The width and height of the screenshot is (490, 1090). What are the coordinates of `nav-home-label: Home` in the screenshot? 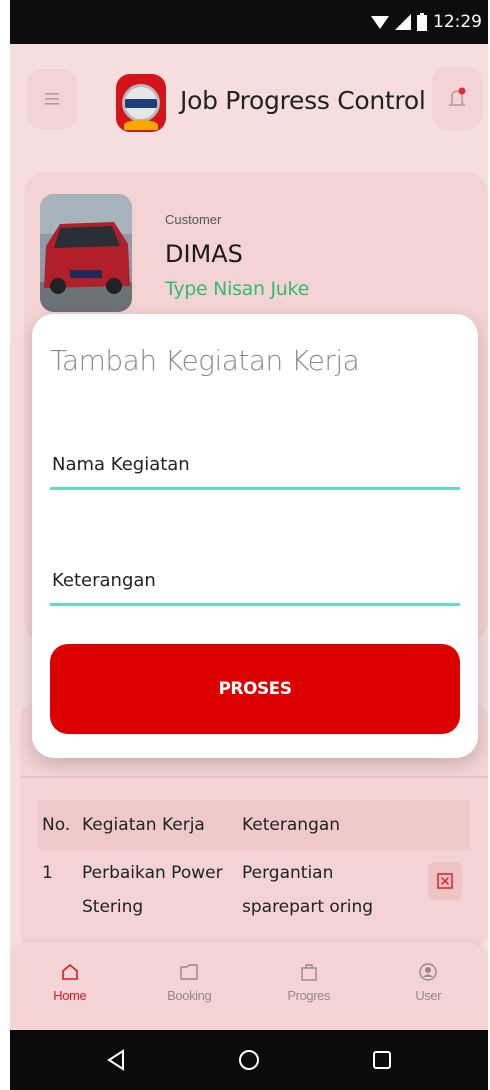 It's located at (70, 995).